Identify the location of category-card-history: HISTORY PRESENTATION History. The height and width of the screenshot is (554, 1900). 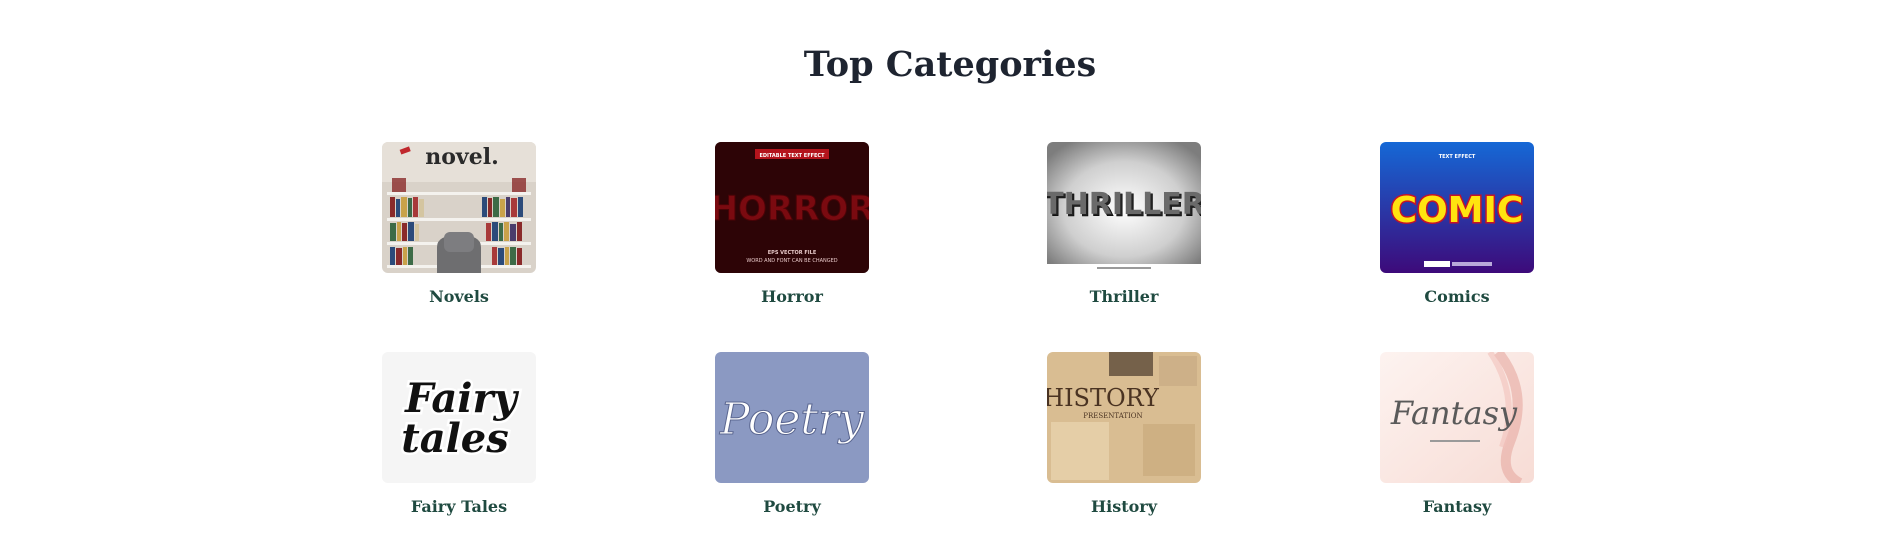
(1124, 434).